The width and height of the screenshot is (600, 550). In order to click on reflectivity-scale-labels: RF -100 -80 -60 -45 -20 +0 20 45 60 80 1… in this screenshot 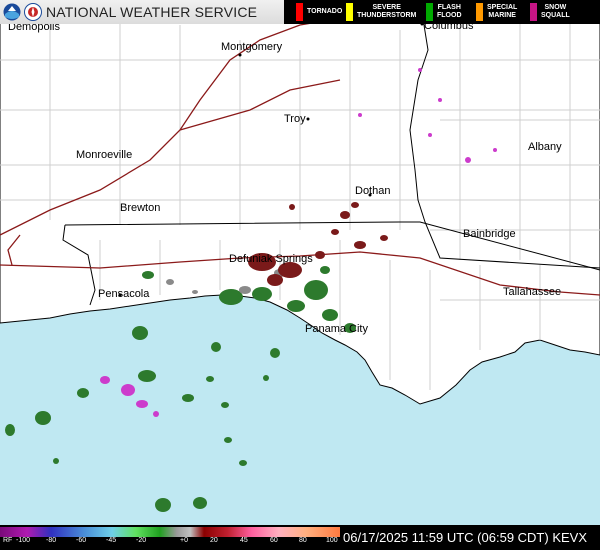, I will do `click(170, 543)`.